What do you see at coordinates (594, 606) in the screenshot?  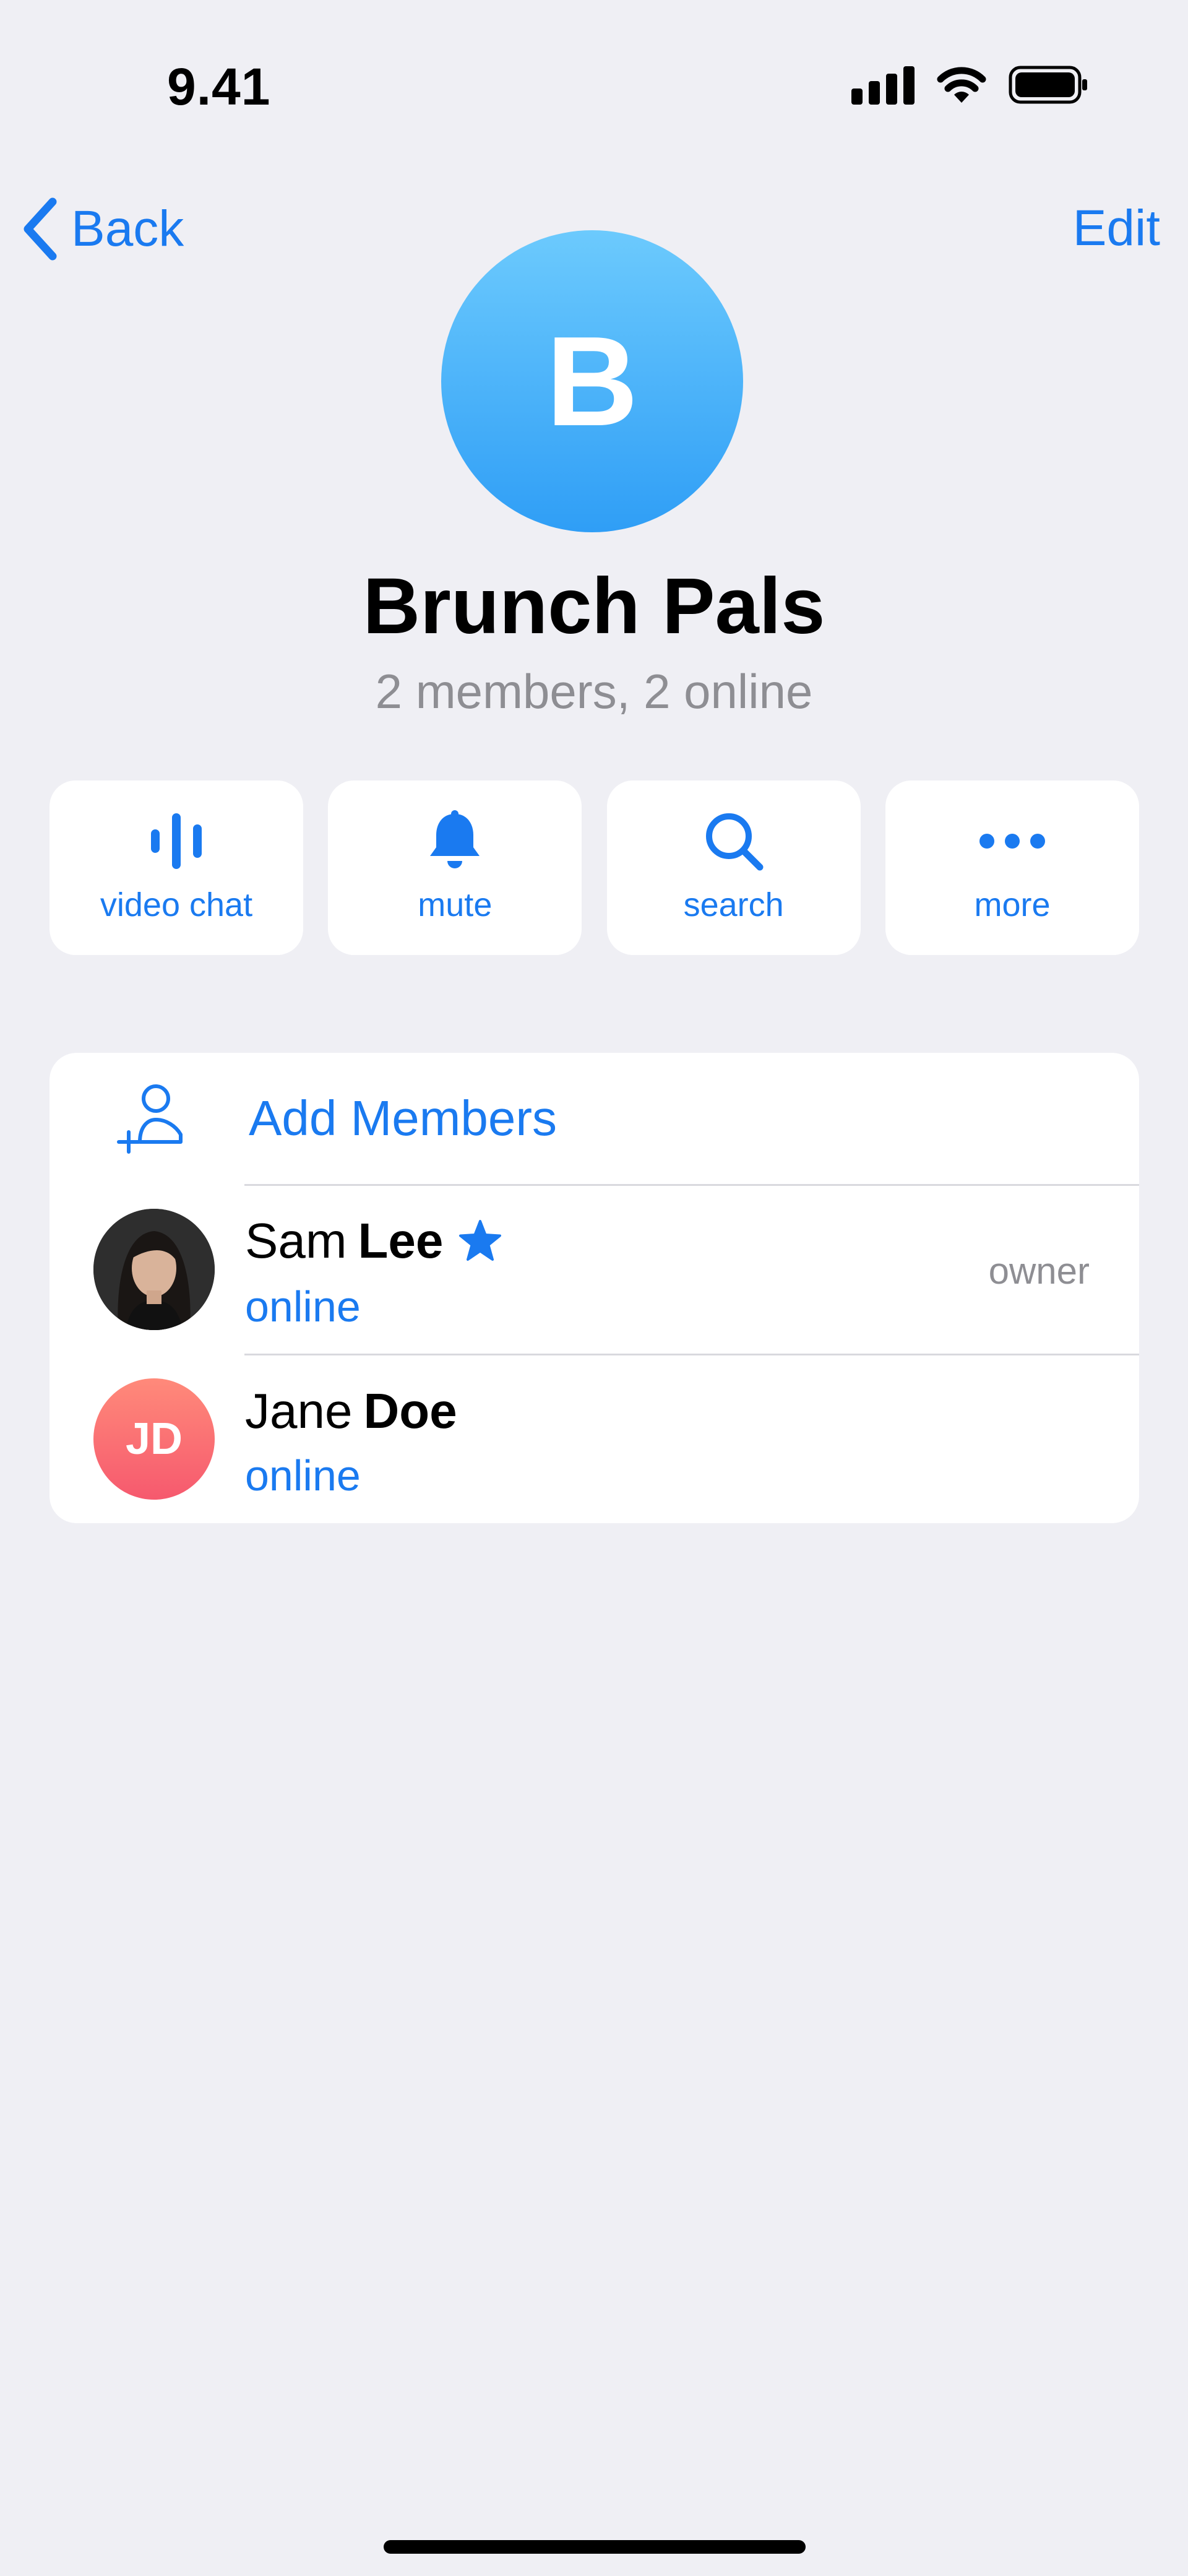 I see `group-name: Brunch Pals` at bounding box center [594, 606].